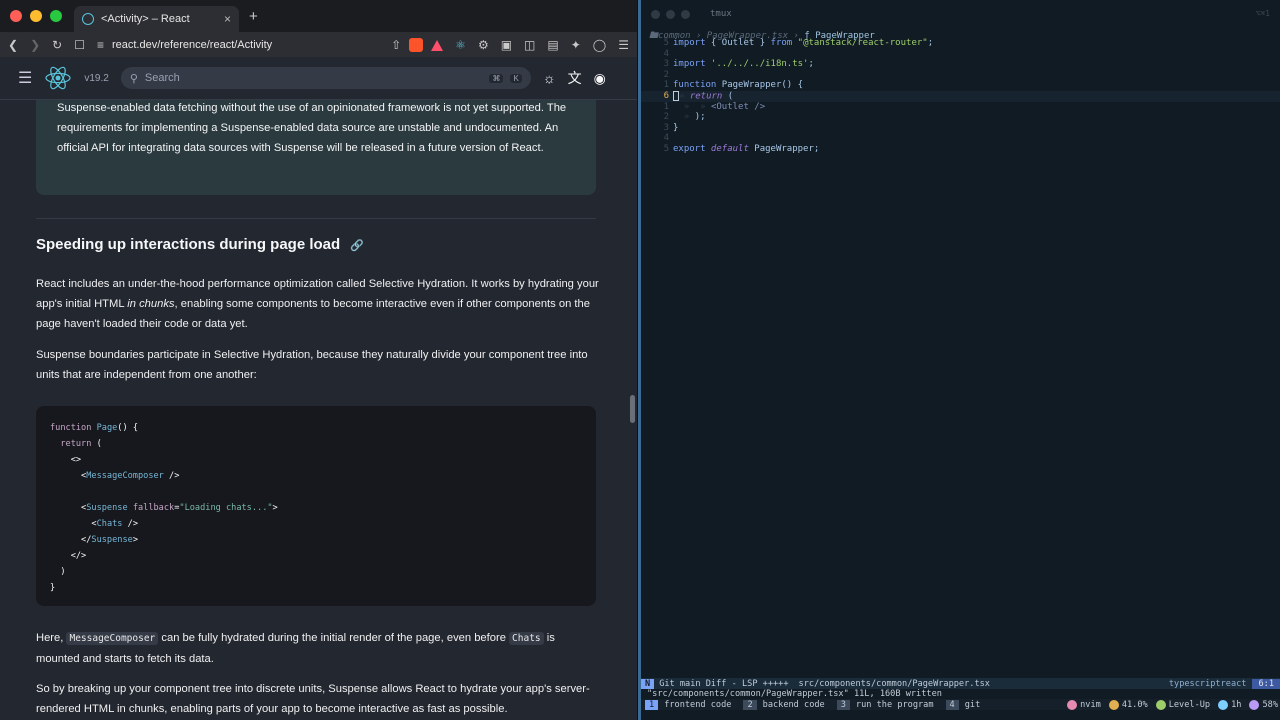  What do you see at coordinates (316, 460) in the screenshot?
I see `code-line: <>` at bounding box center [316, 460].